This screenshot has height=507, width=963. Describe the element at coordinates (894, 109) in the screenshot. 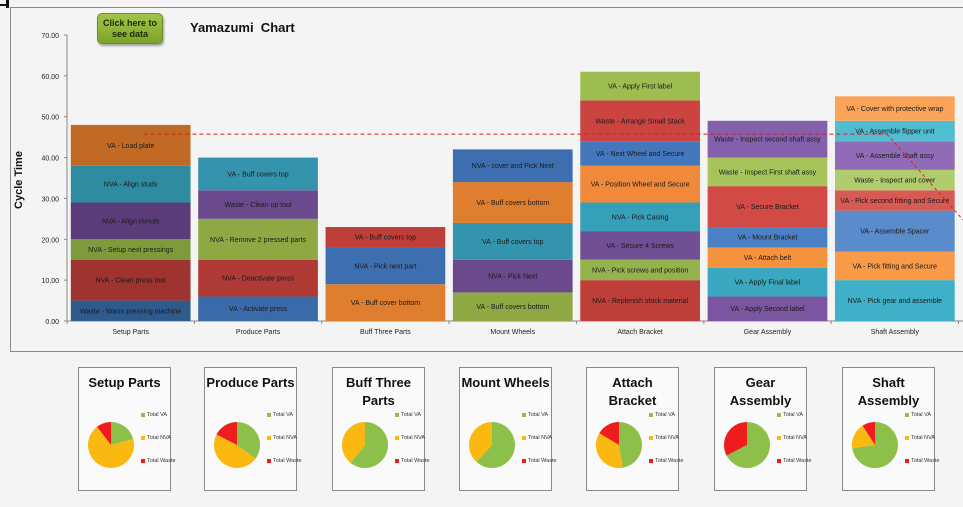

I see `bar-segment-label: VA - Cover with protective wrap` at that location.